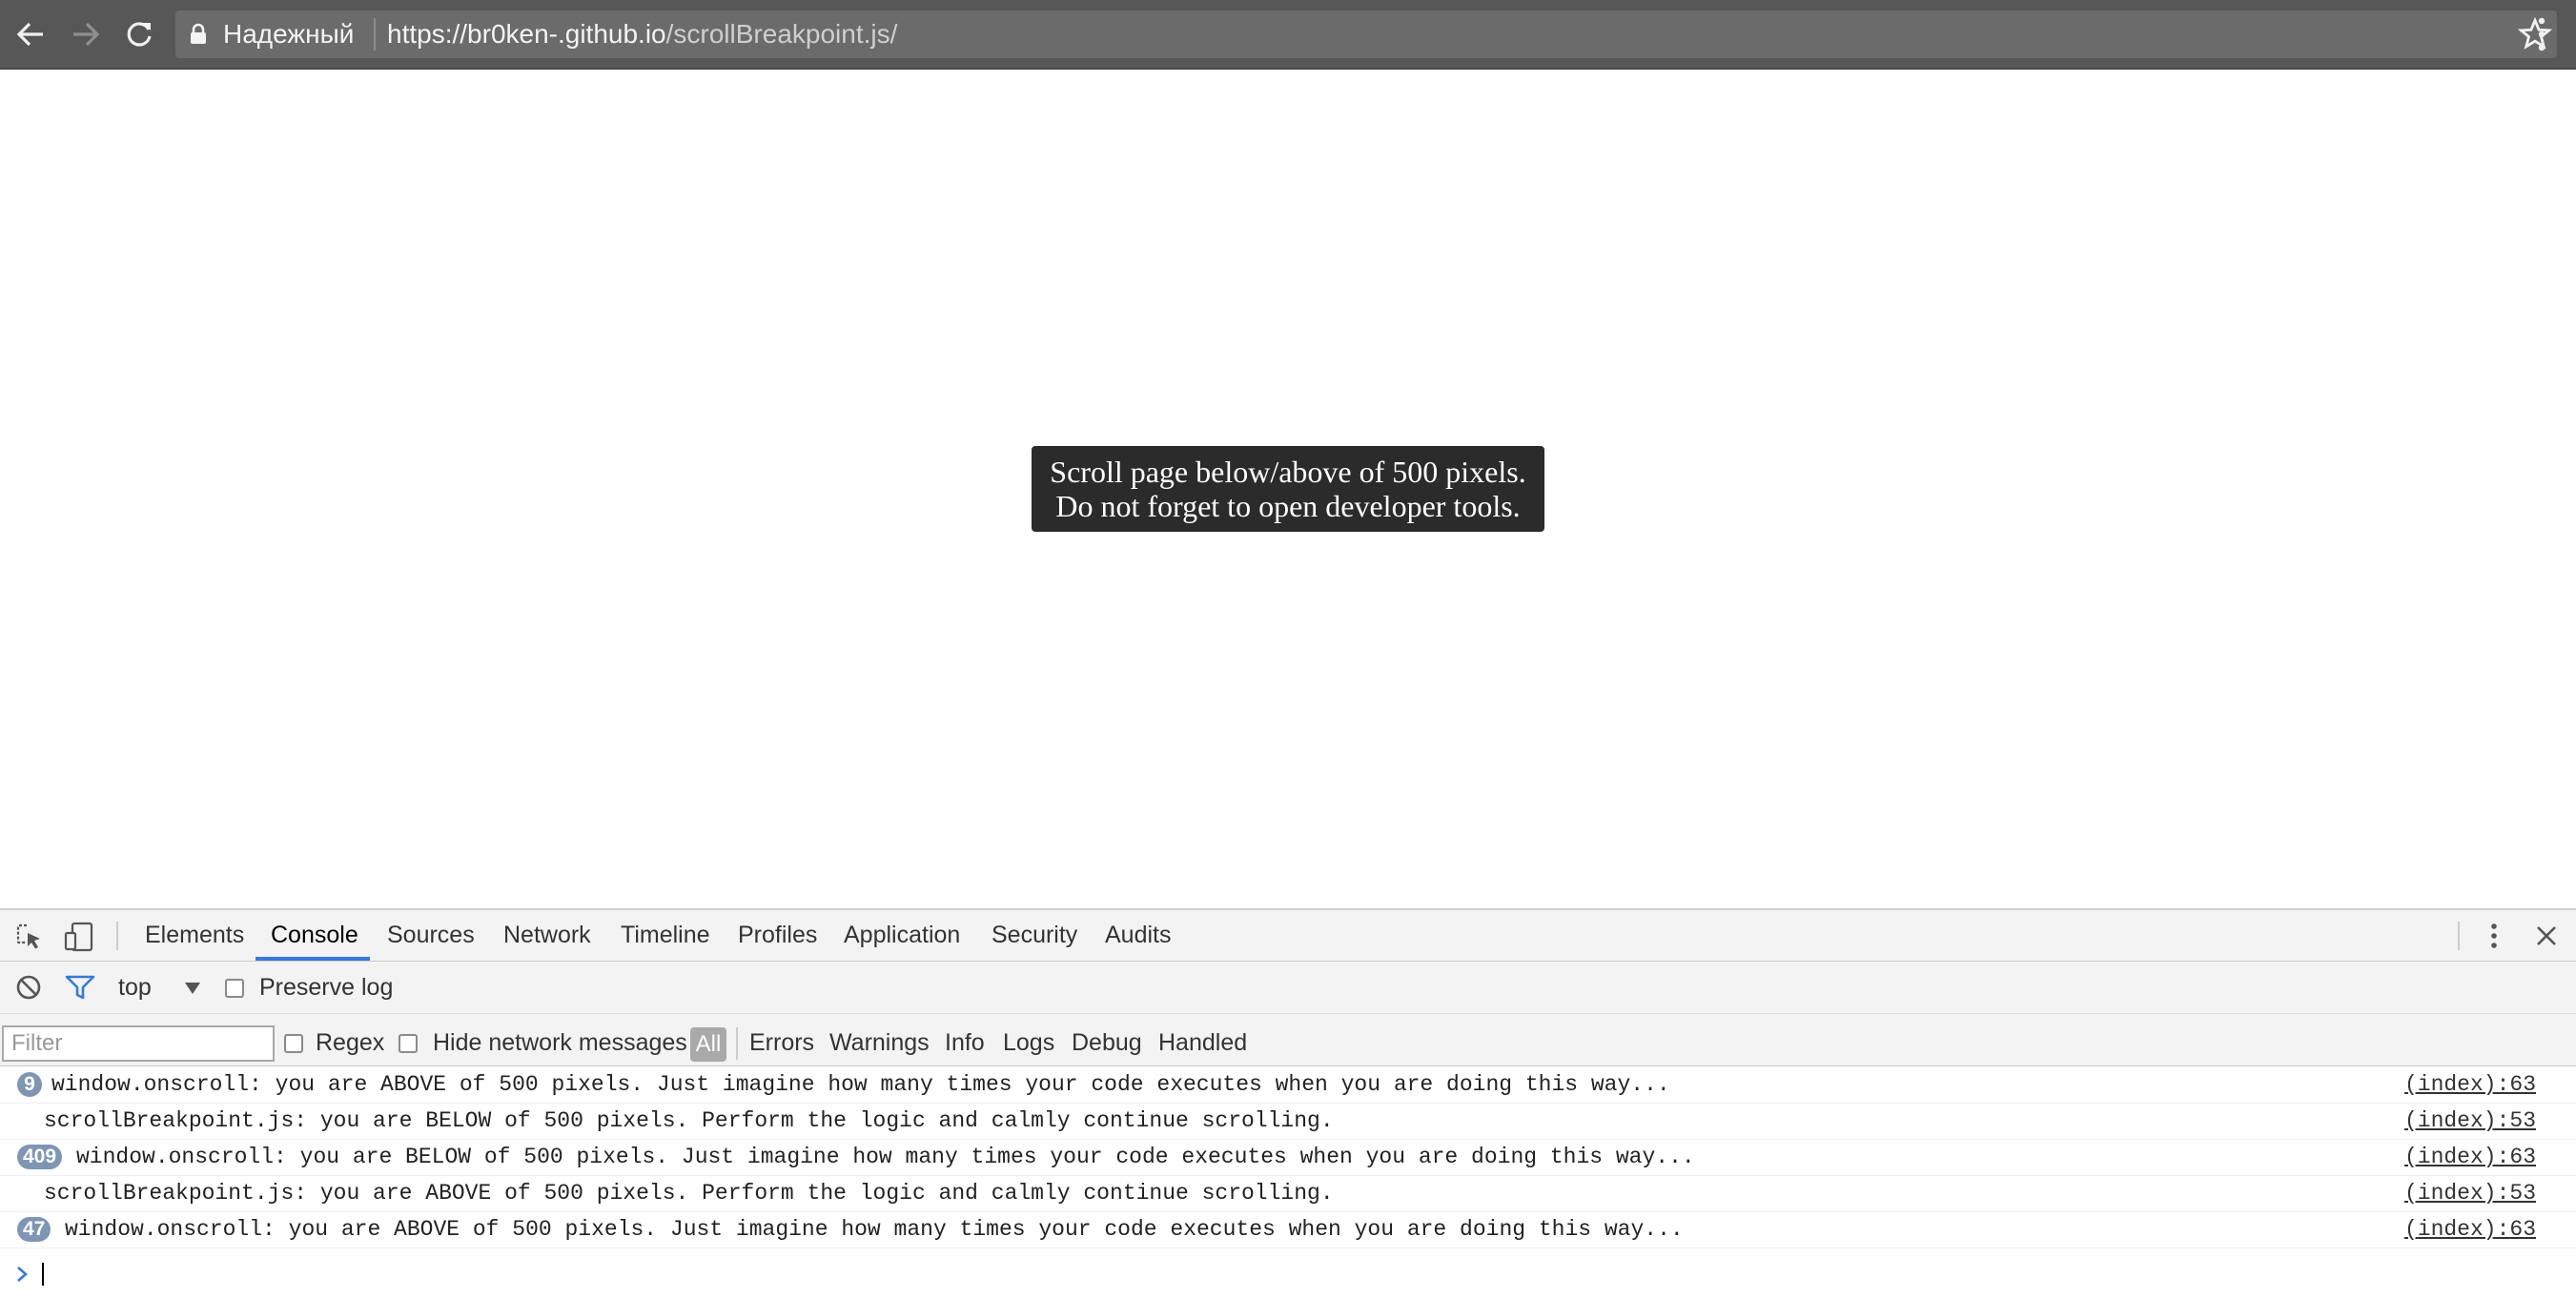 The width and height of the screenshot is (2576, 1298). I want to click on tab-console: Console, so click(314, 935).